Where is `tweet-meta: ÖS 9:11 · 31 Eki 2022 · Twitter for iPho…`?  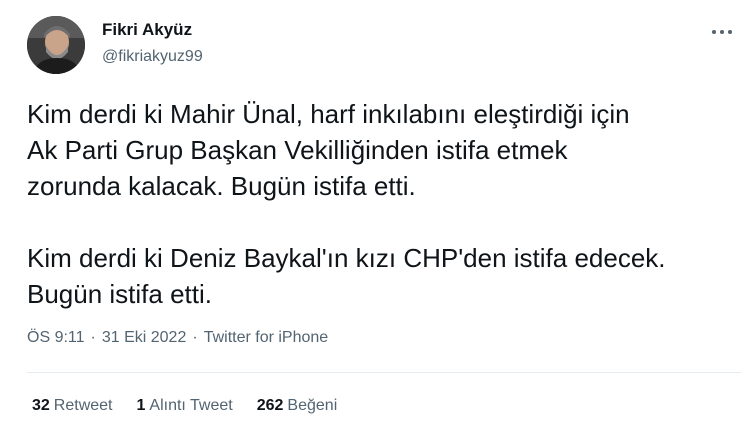
tweet-meta: ÖS 9:11 · 31 Eki 2022 · Twitter for iPho… is located at coordinates (177, 338).